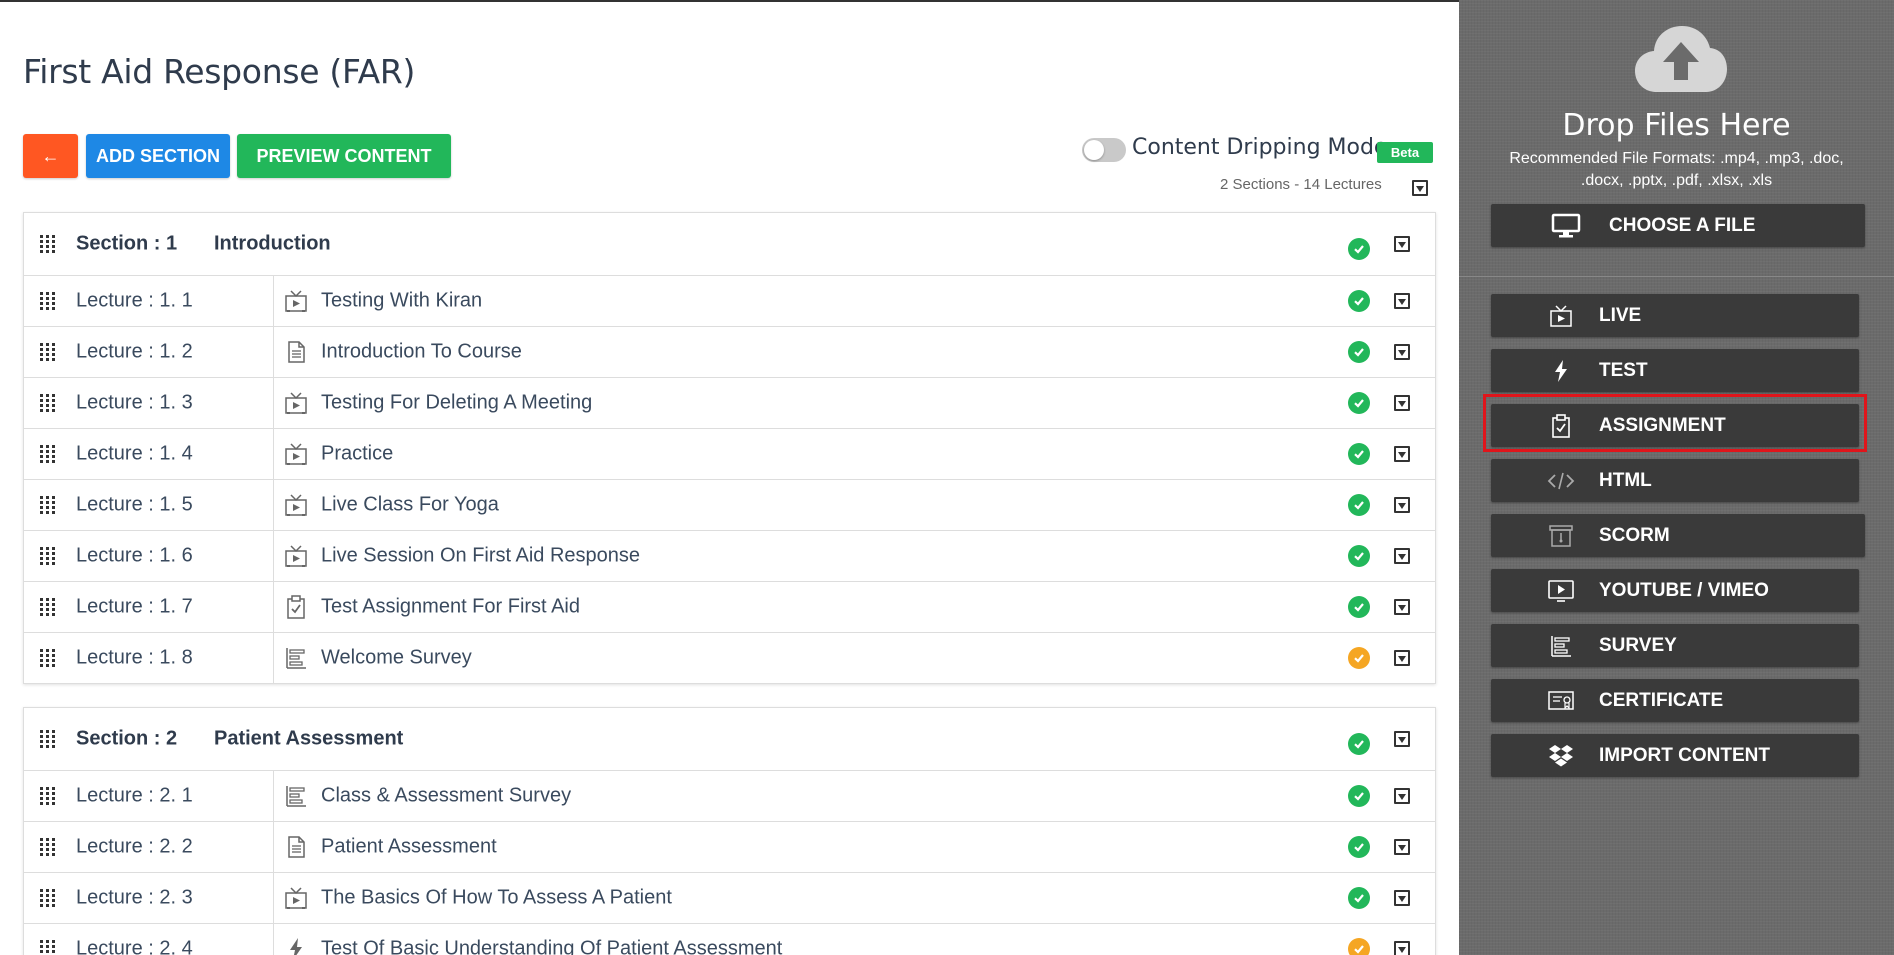  I want to click on side-button-label: SCORM, so click(1634, 535).